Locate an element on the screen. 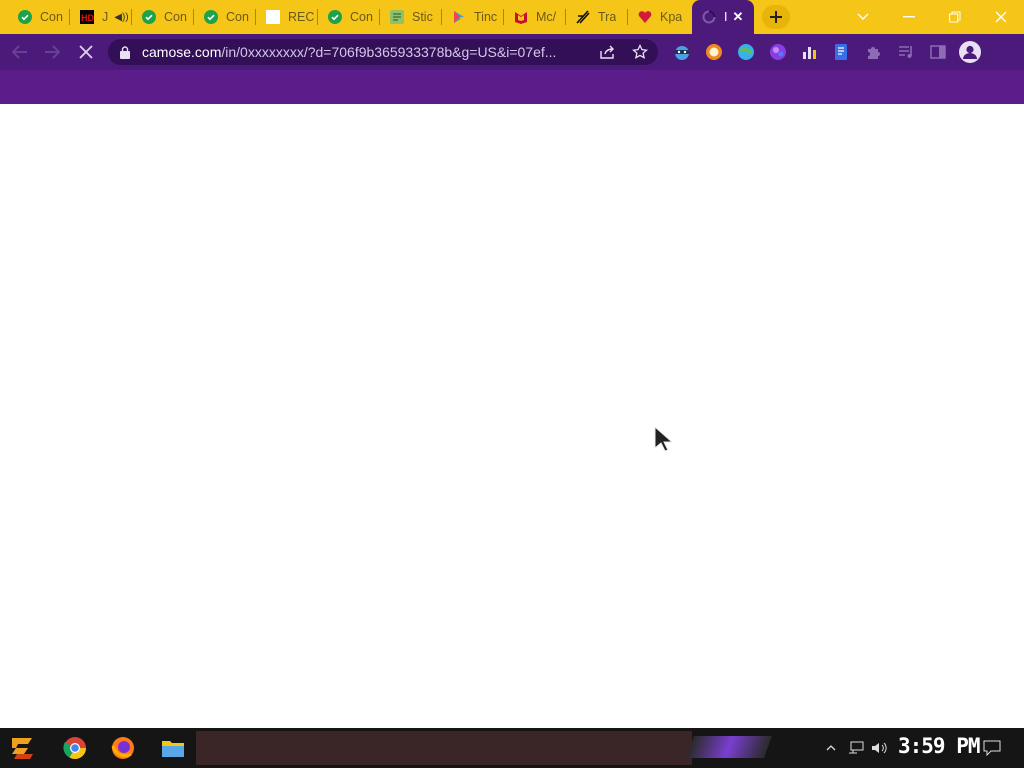 The image size is (1024, 768). url-host: camose.com is located at coordinates (182, 52).